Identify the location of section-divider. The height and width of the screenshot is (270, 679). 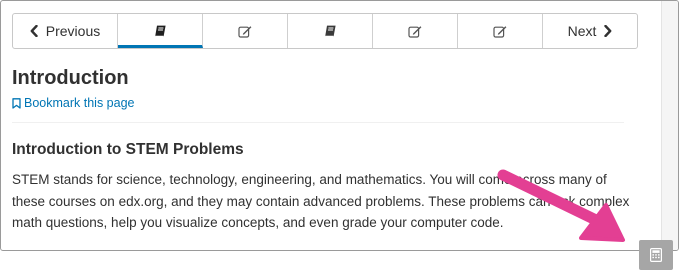
(318, 122).